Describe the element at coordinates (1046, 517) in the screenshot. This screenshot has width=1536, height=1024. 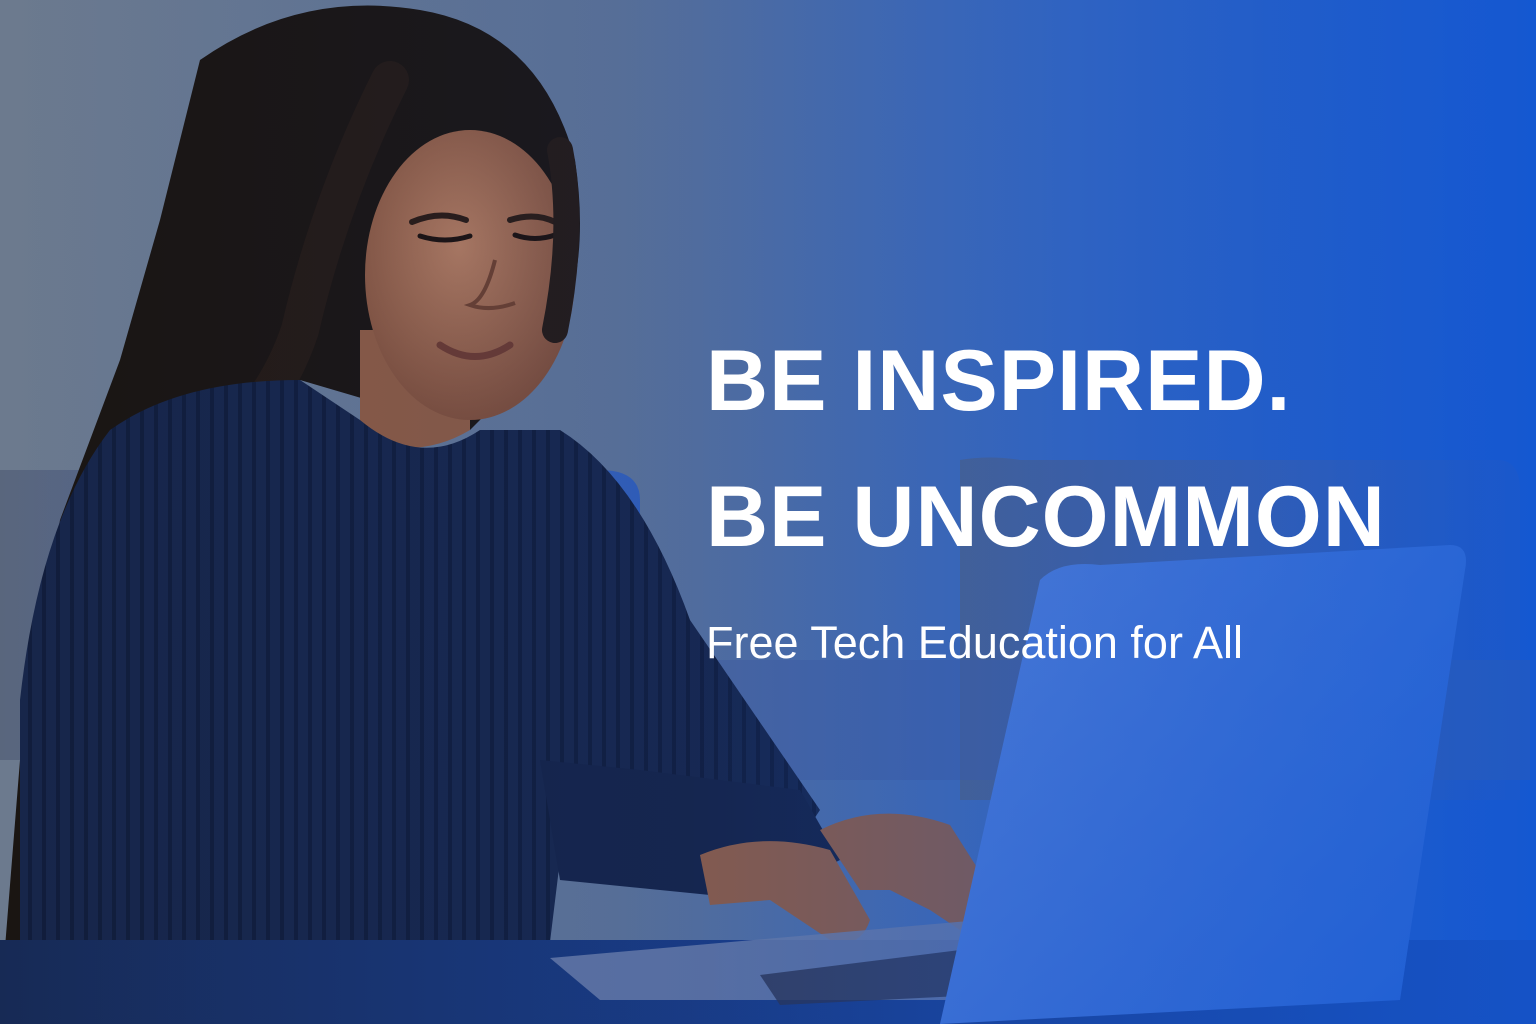
I see `headline-line-2: BE UNCOMMON` at that location.